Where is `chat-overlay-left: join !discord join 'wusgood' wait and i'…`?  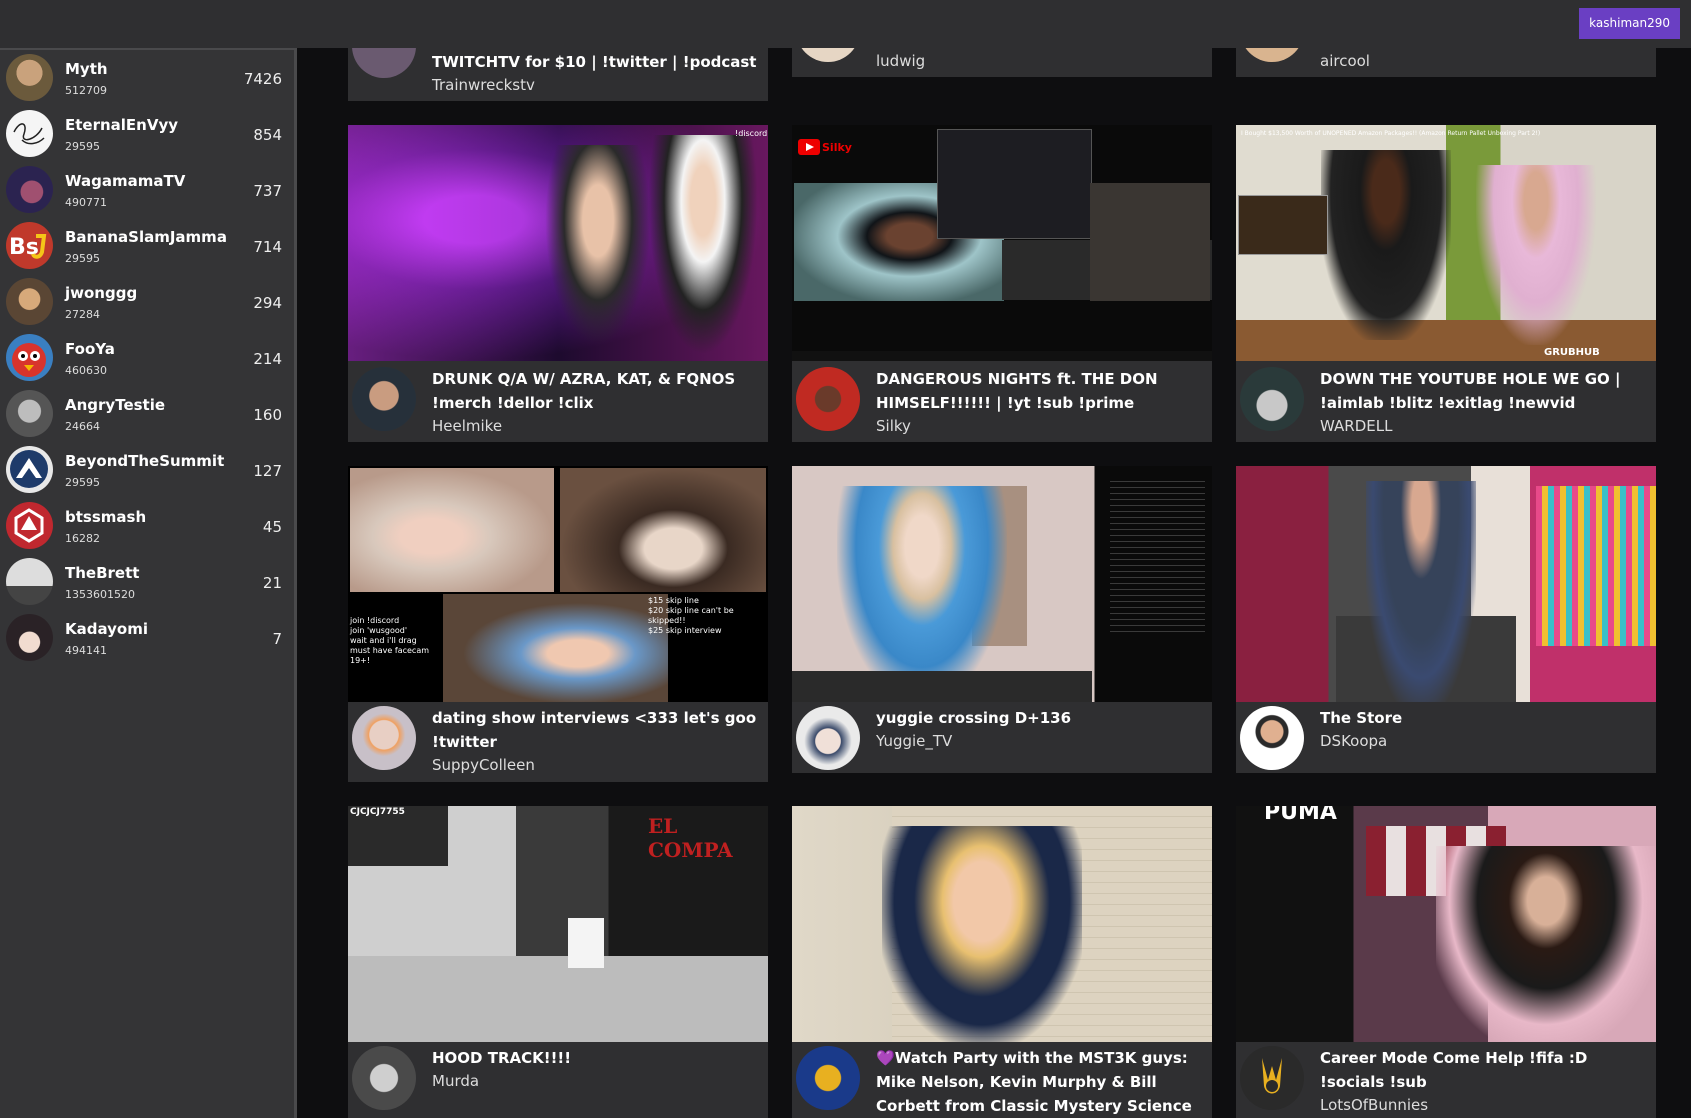 chat-overlay-left: join !discord join 'wusgood' wait and i'… is located at coordinates (390, 640).